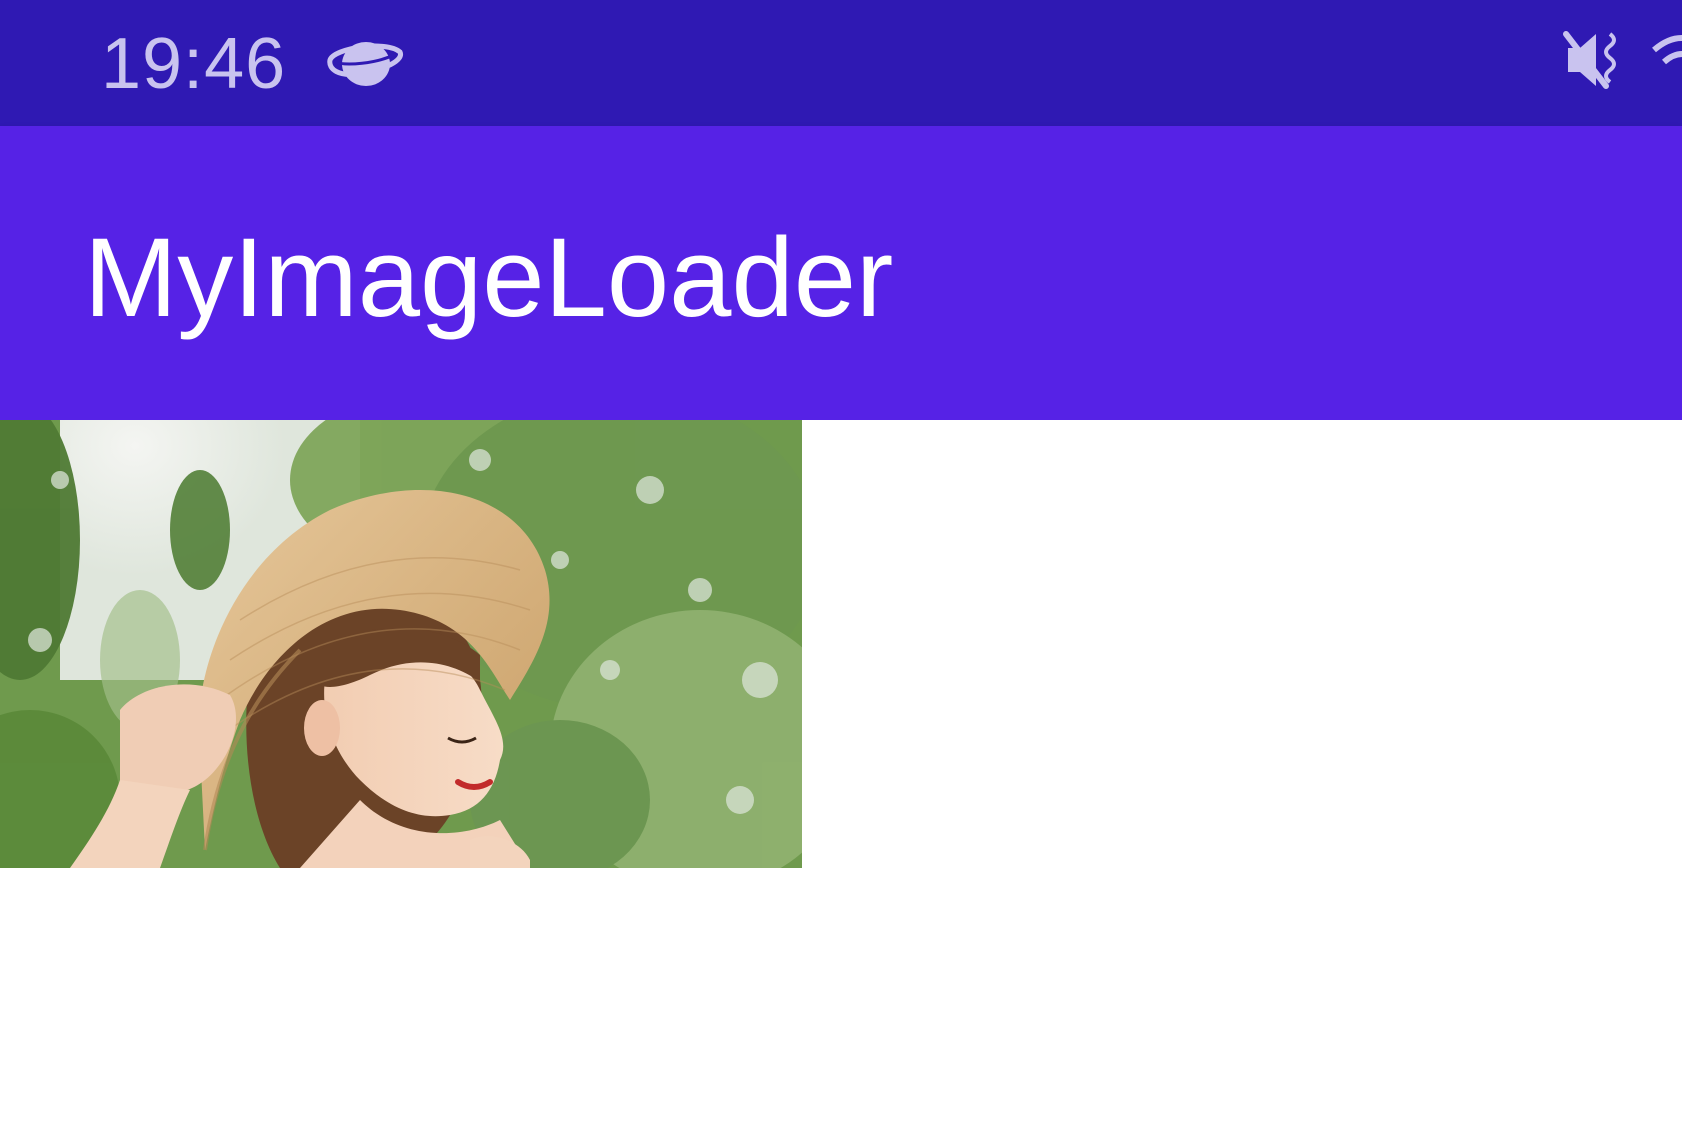 The width and height of the screenshot is (1682, 1132). I want to click on status-time: 19:46, so click(194, 64).